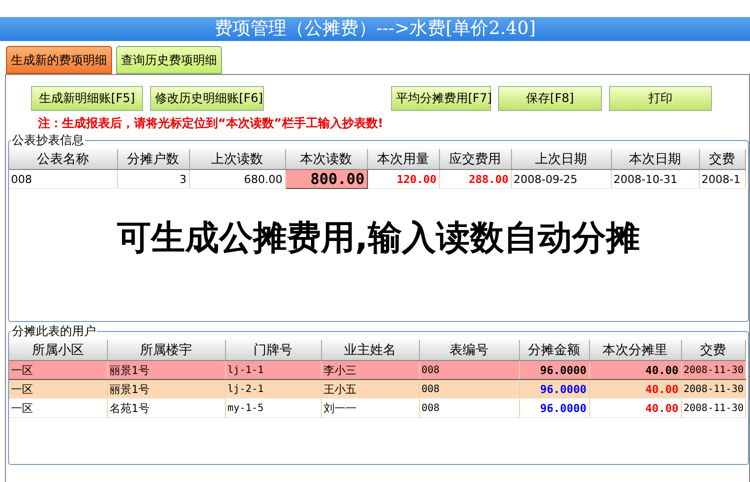 The height and width of the screenshot is (482, 750). I want to click on table-cell: 李小三, so click(370, 370).